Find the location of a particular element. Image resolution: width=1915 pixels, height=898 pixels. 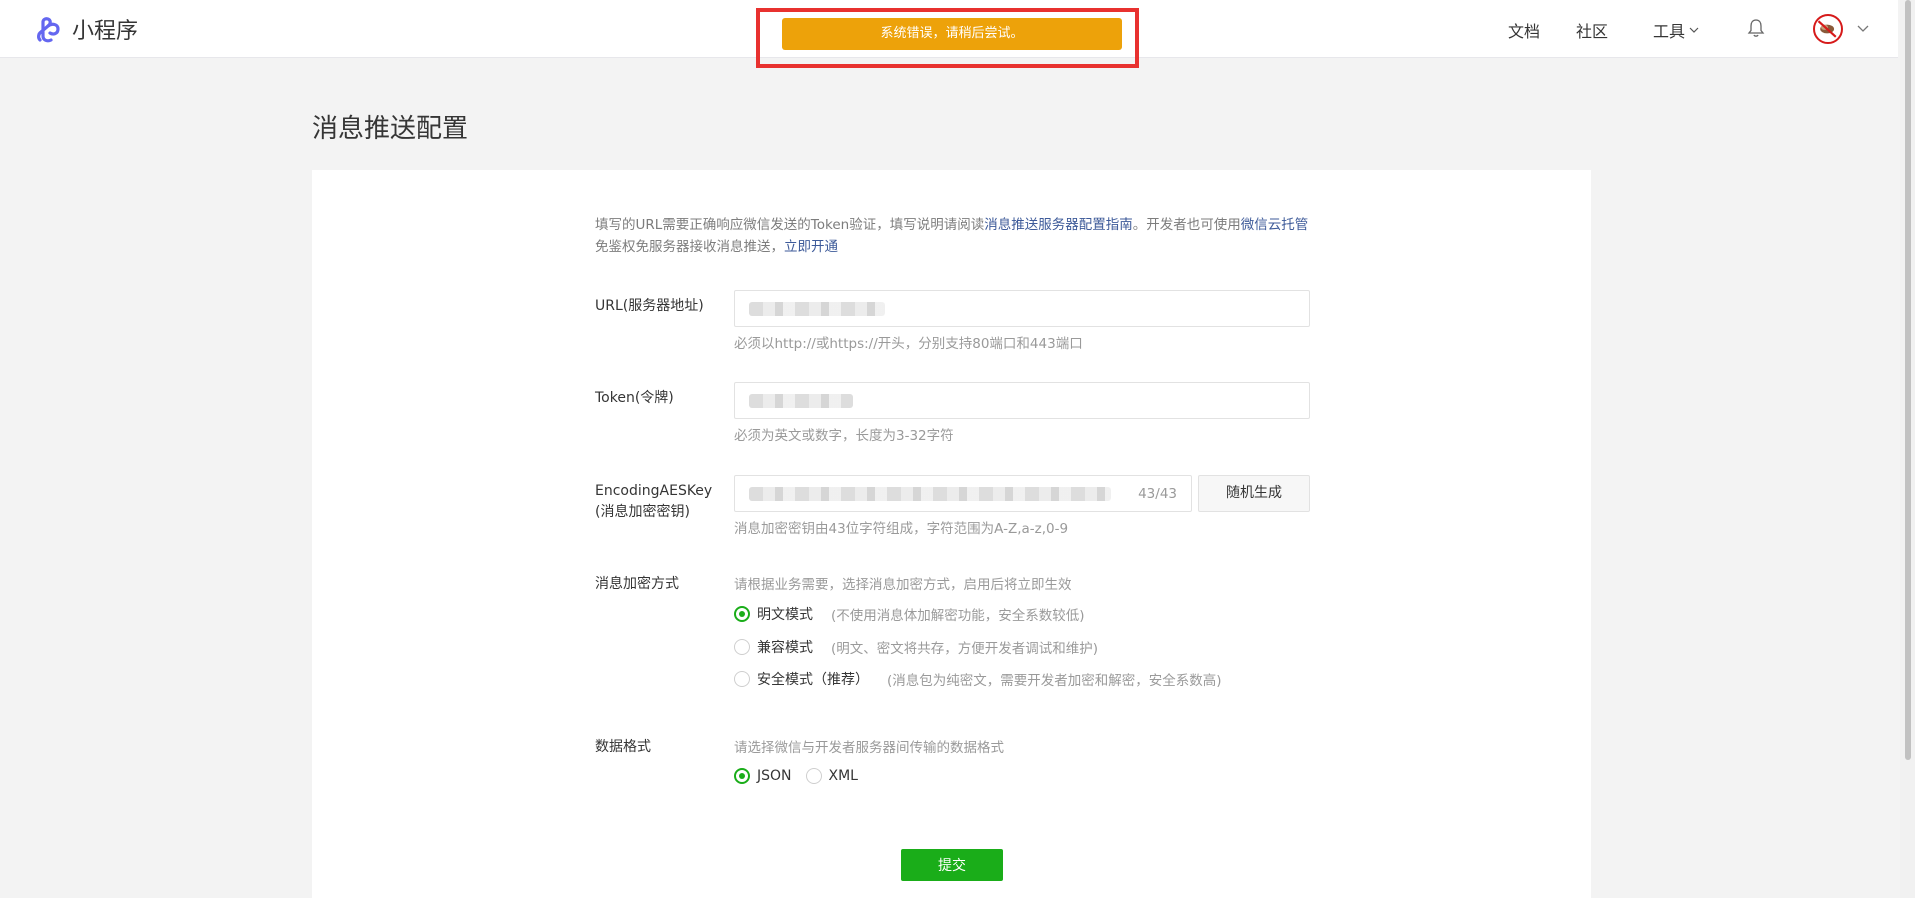

url-input is located at coordinates (1022, 308).